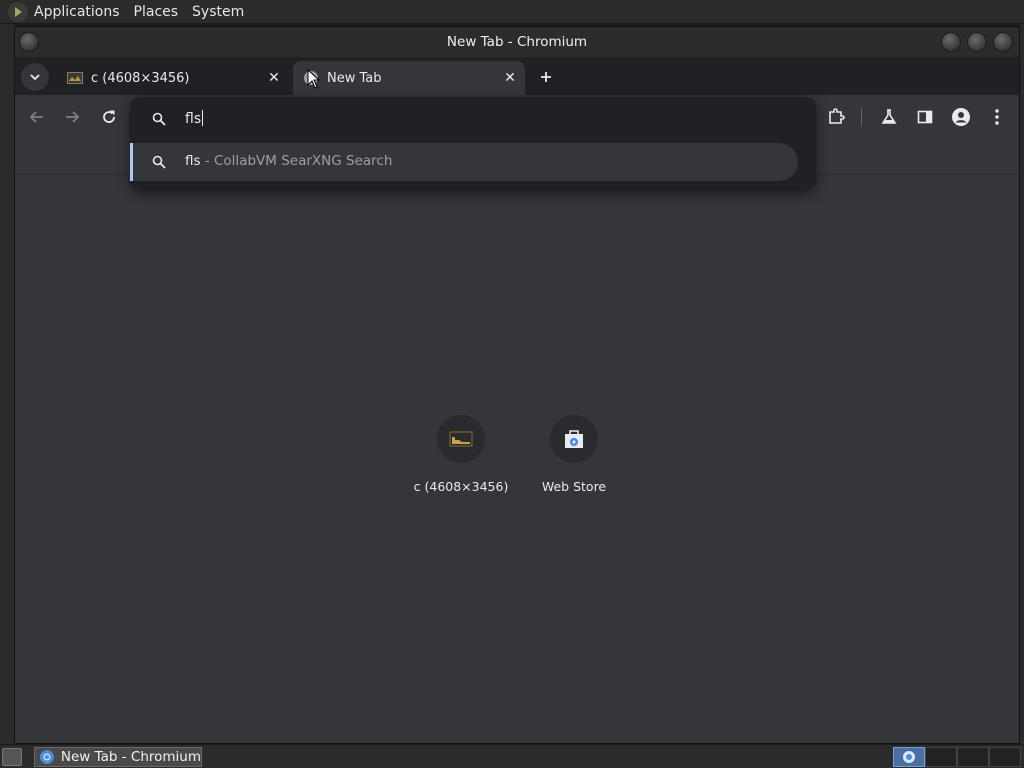  I want to click on web-store-icon, so click(574, 439).